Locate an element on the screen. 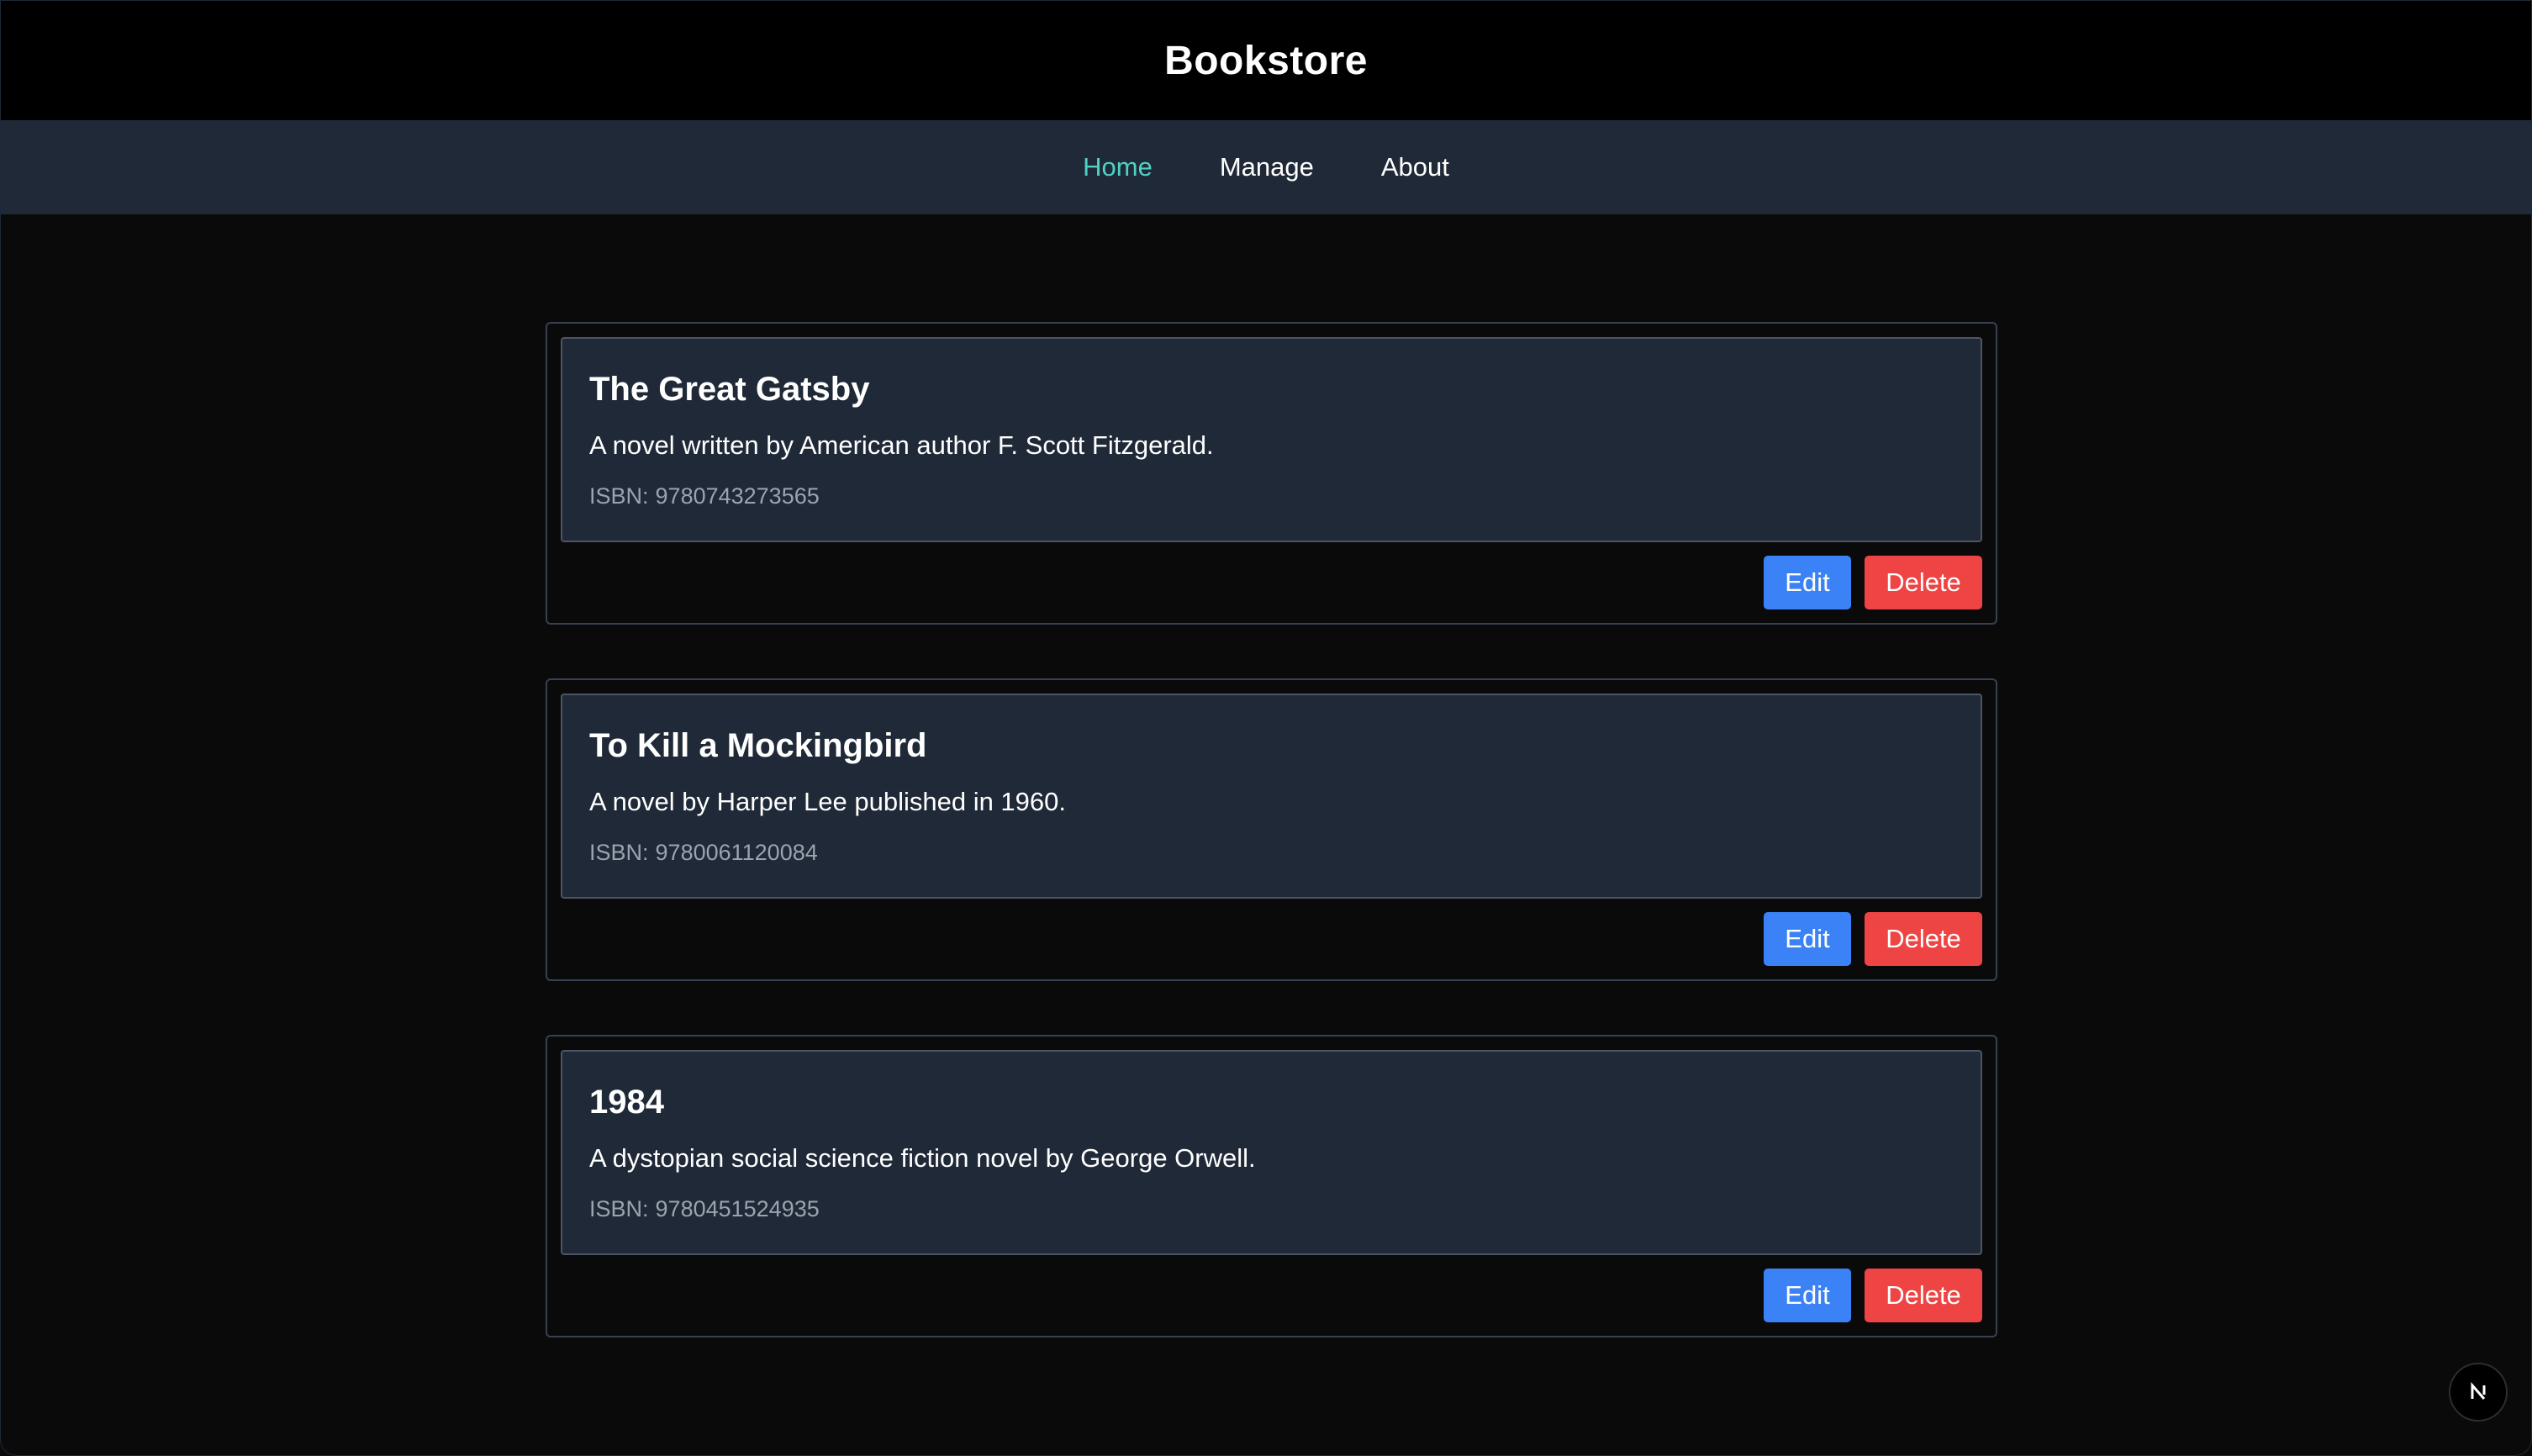 The image size is (2532, 1456). book-isbn: ISBN: 9780451524935 is located at coordinates (1285, 1208).